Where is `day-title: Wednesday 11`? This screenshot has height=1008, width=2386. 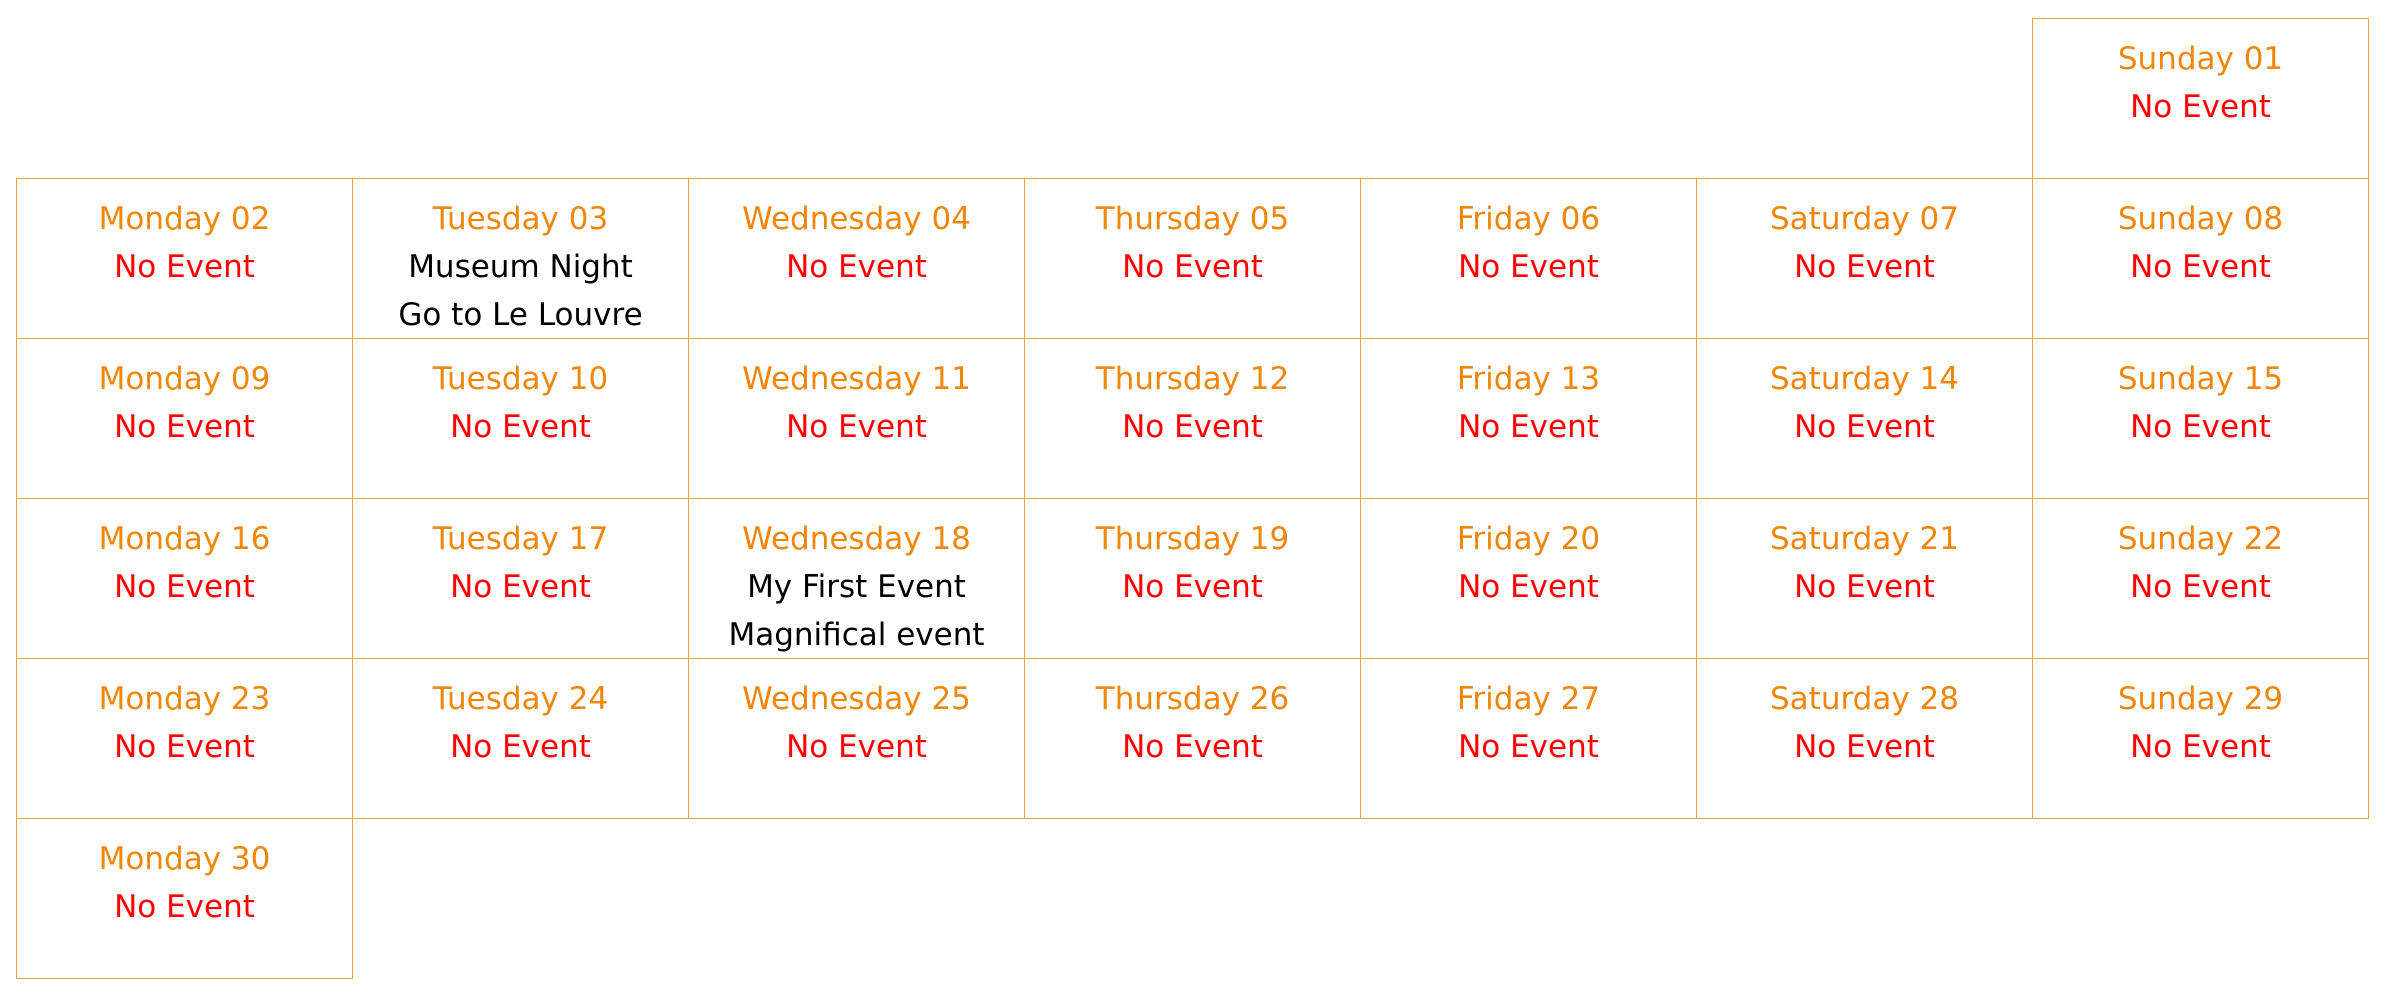
day-title: Wednesday 11 is located at coordinates (856, 379).